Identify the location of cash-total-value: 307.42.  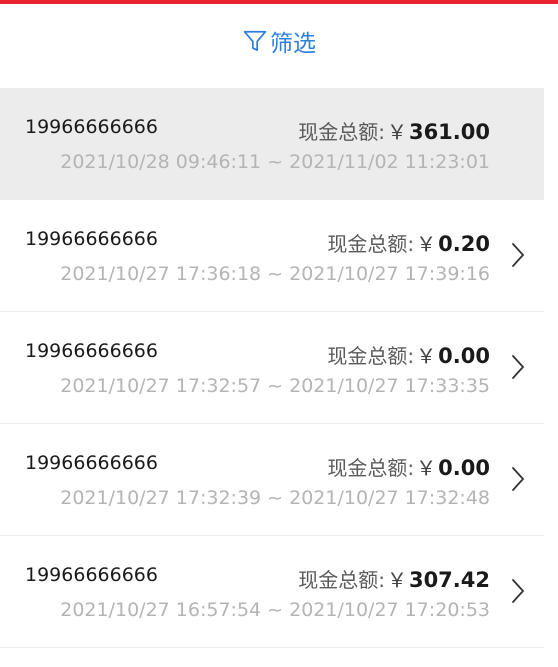
(449, 580).